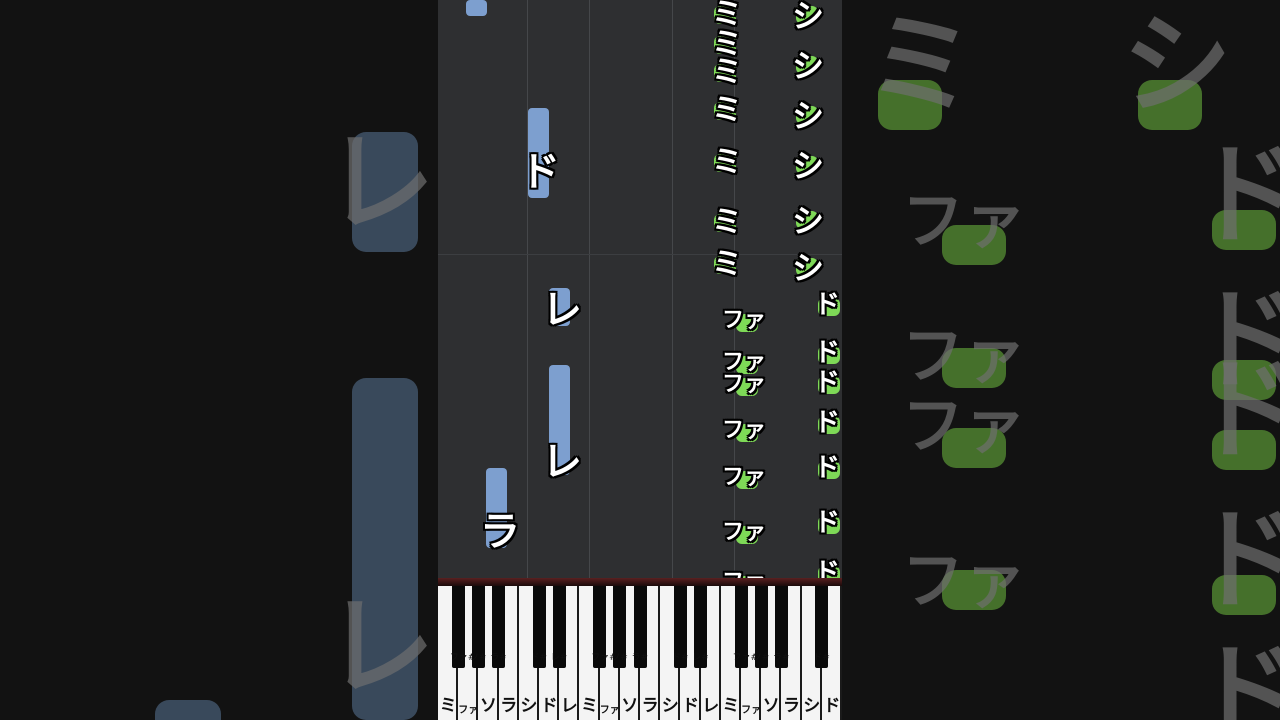  Describe the element at coordinates (921, 65) in the screenshot. I see `blur-label: ミ` at that location.